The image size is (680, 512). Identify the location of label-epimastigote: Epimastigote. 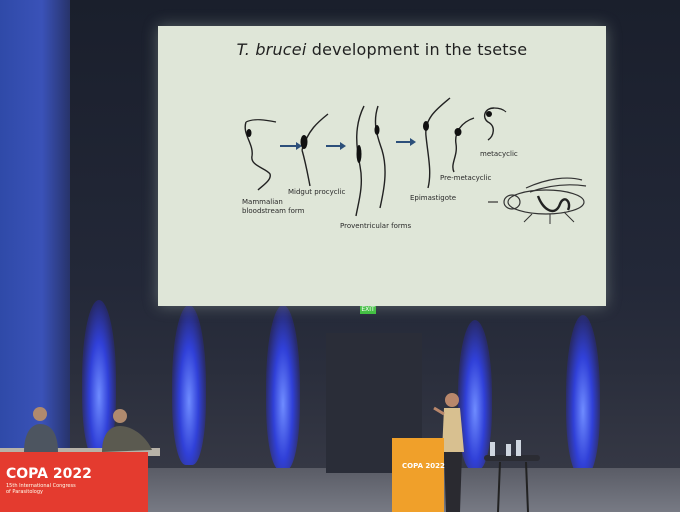
(433, 198).